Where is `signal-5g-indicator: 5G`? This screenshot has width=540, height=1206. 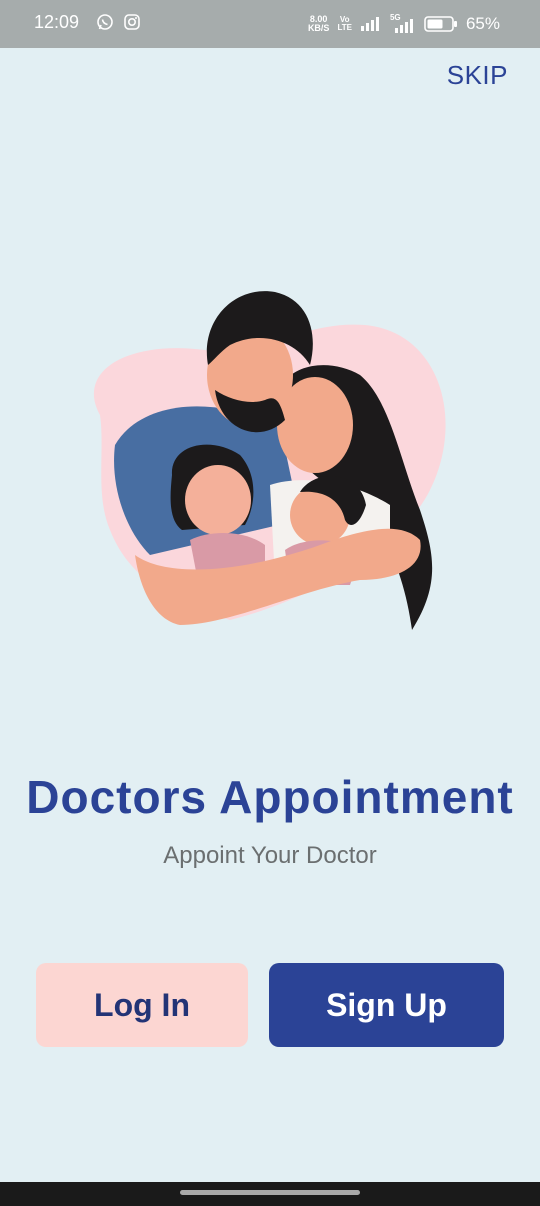 signal-5g-indicator: 5G is located at coordinates (403, 24).